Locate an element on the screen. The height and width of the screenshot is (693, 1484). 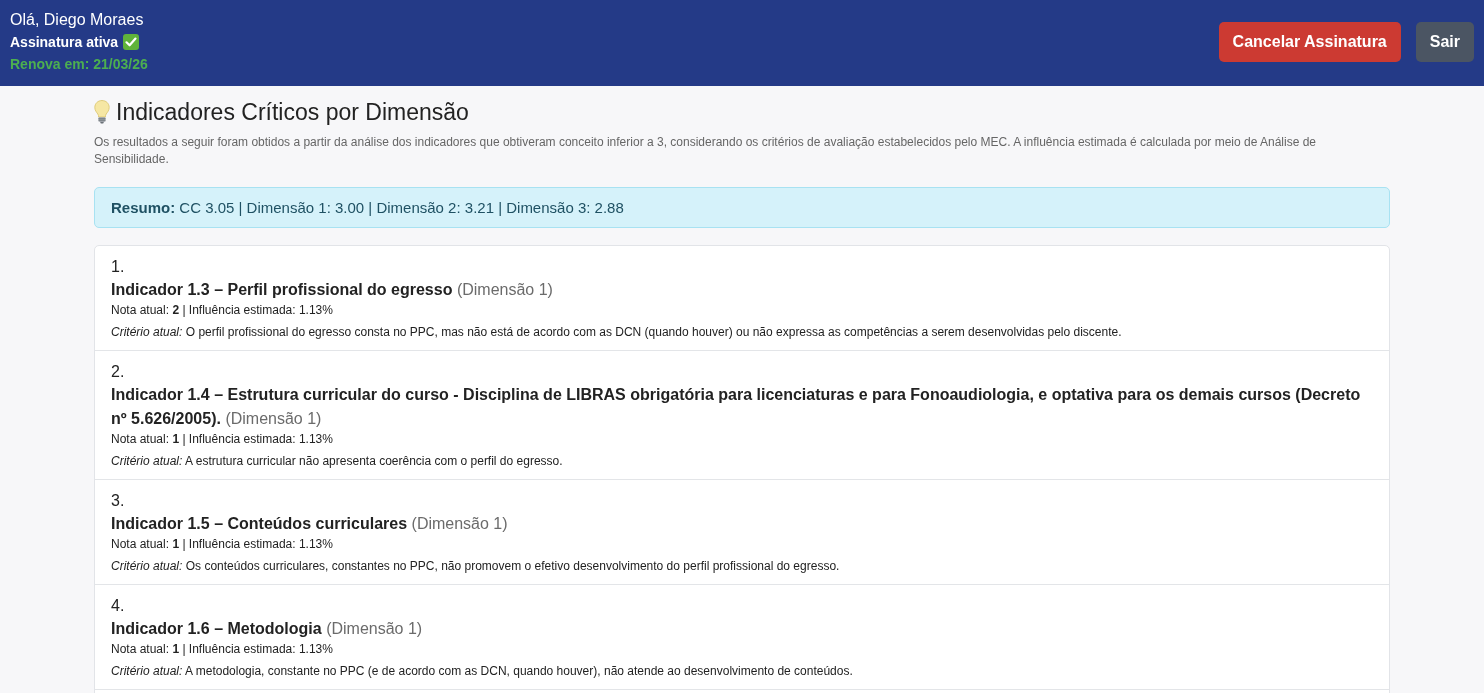
score-text: Nota atual: 2 | Influência estimada: 1.13% is located at coordinates (222, 310).